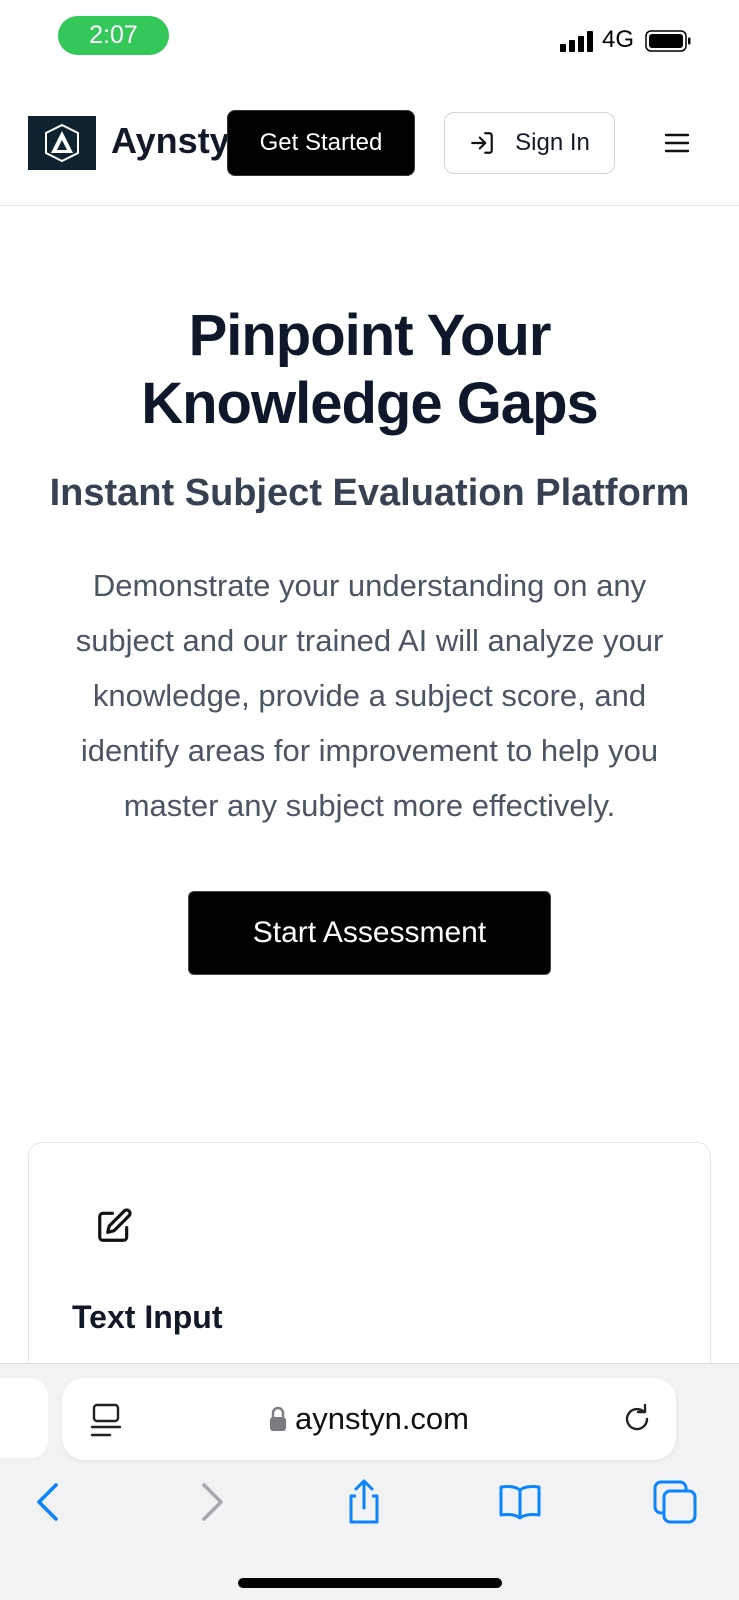  What do you see at coordinates (211, 1502) in the screenshot?
I see `forward-icon` at bounding box center [211, 1502].